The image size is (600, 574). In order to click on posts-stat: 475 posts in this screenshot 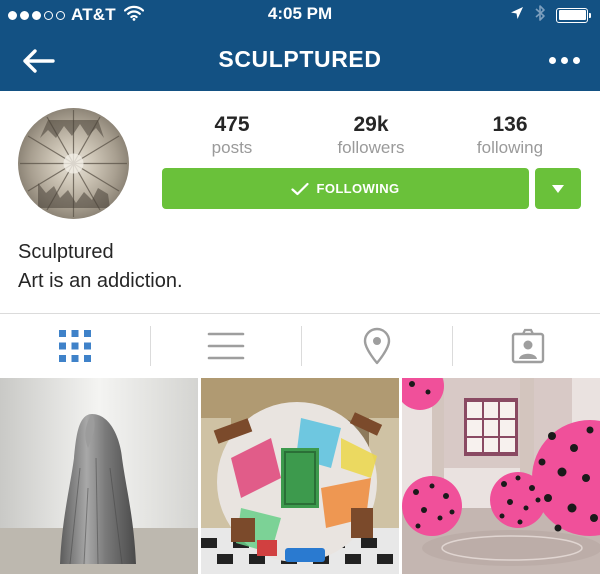, I will do `click(232, 135)`.